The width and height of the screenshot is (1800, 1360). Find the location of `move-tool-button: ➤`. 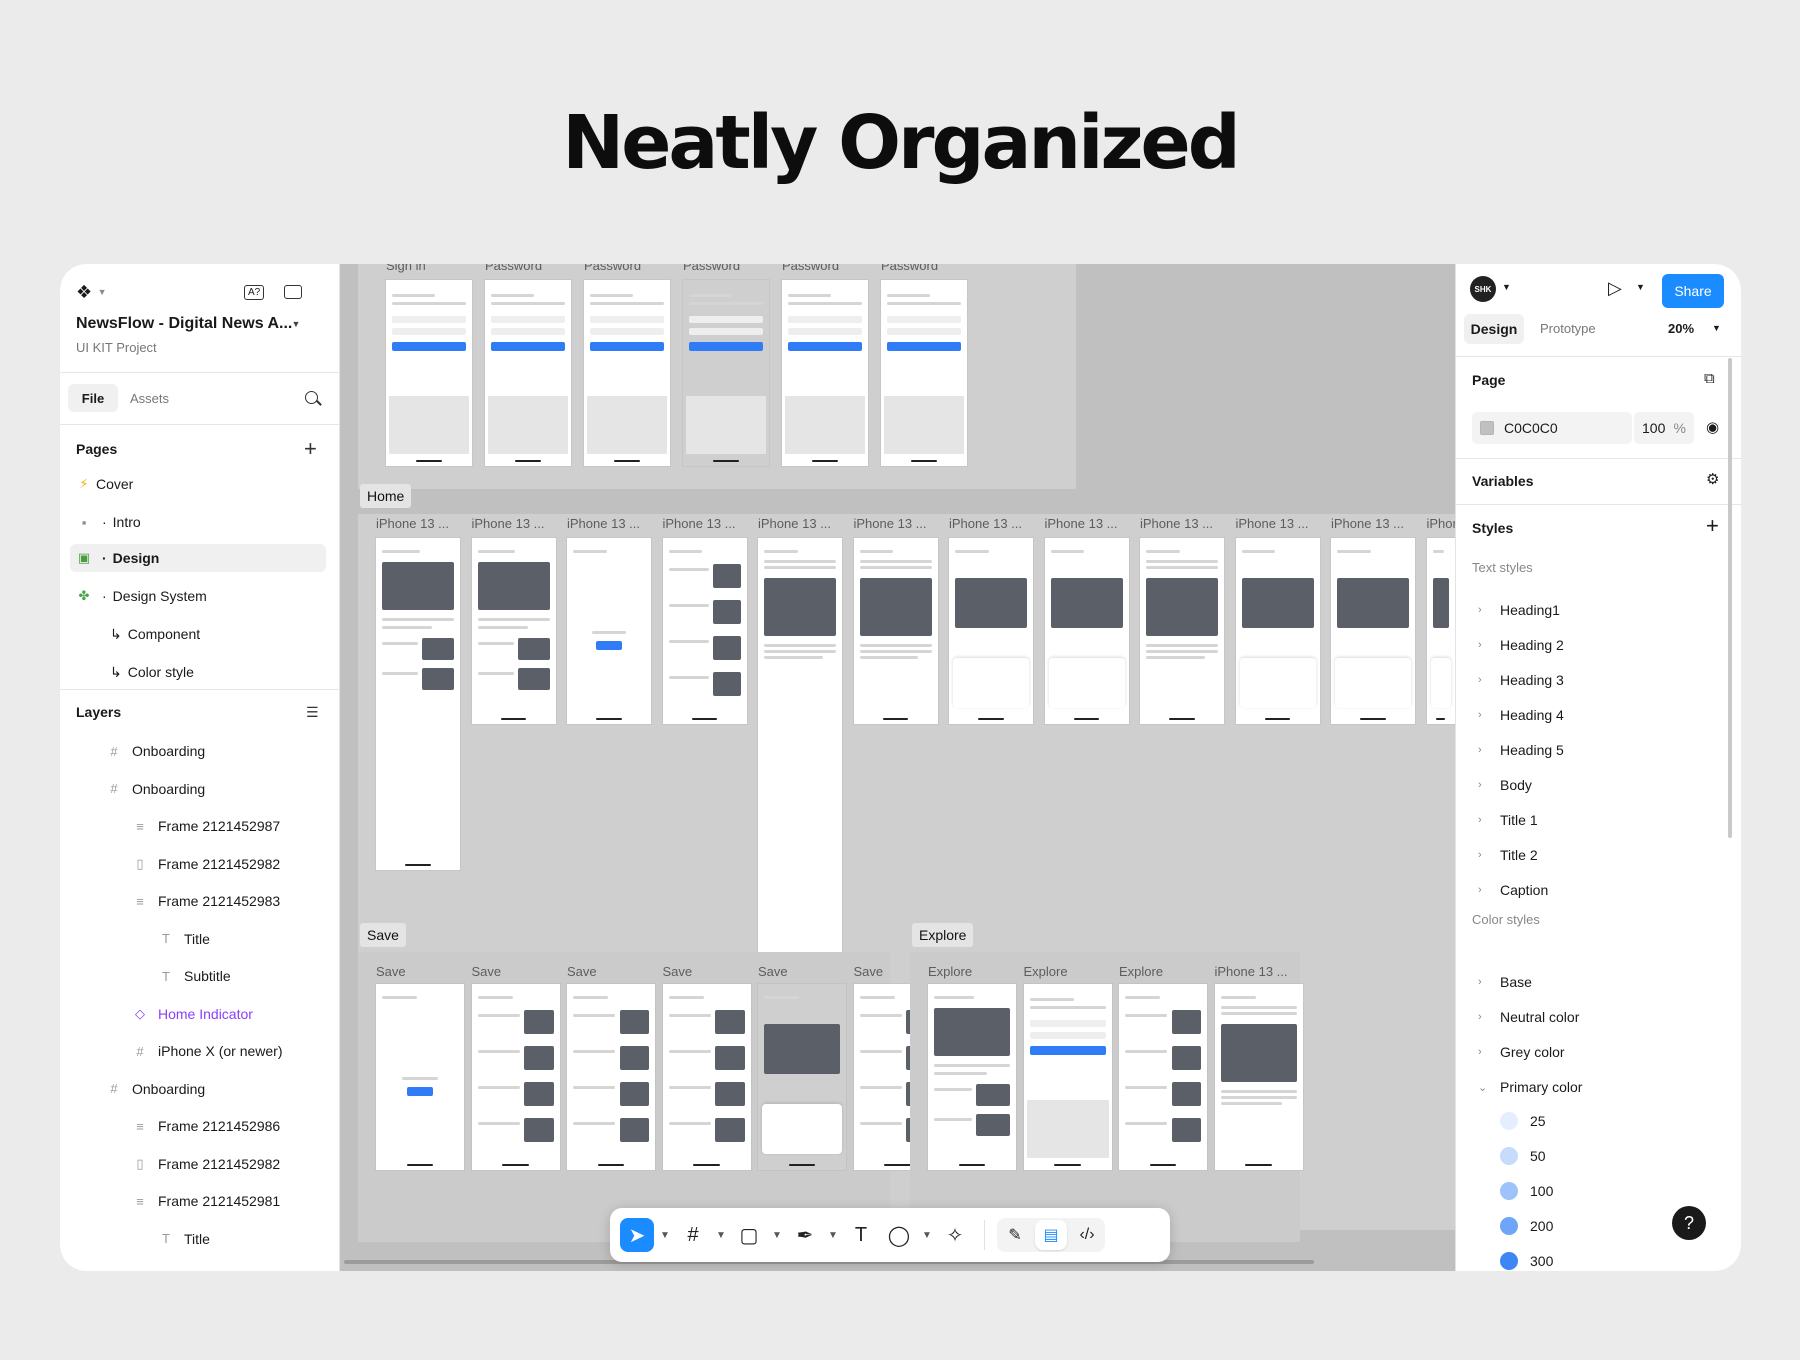

move-tool-button: ➤ is located at coordinates (637, 1235).